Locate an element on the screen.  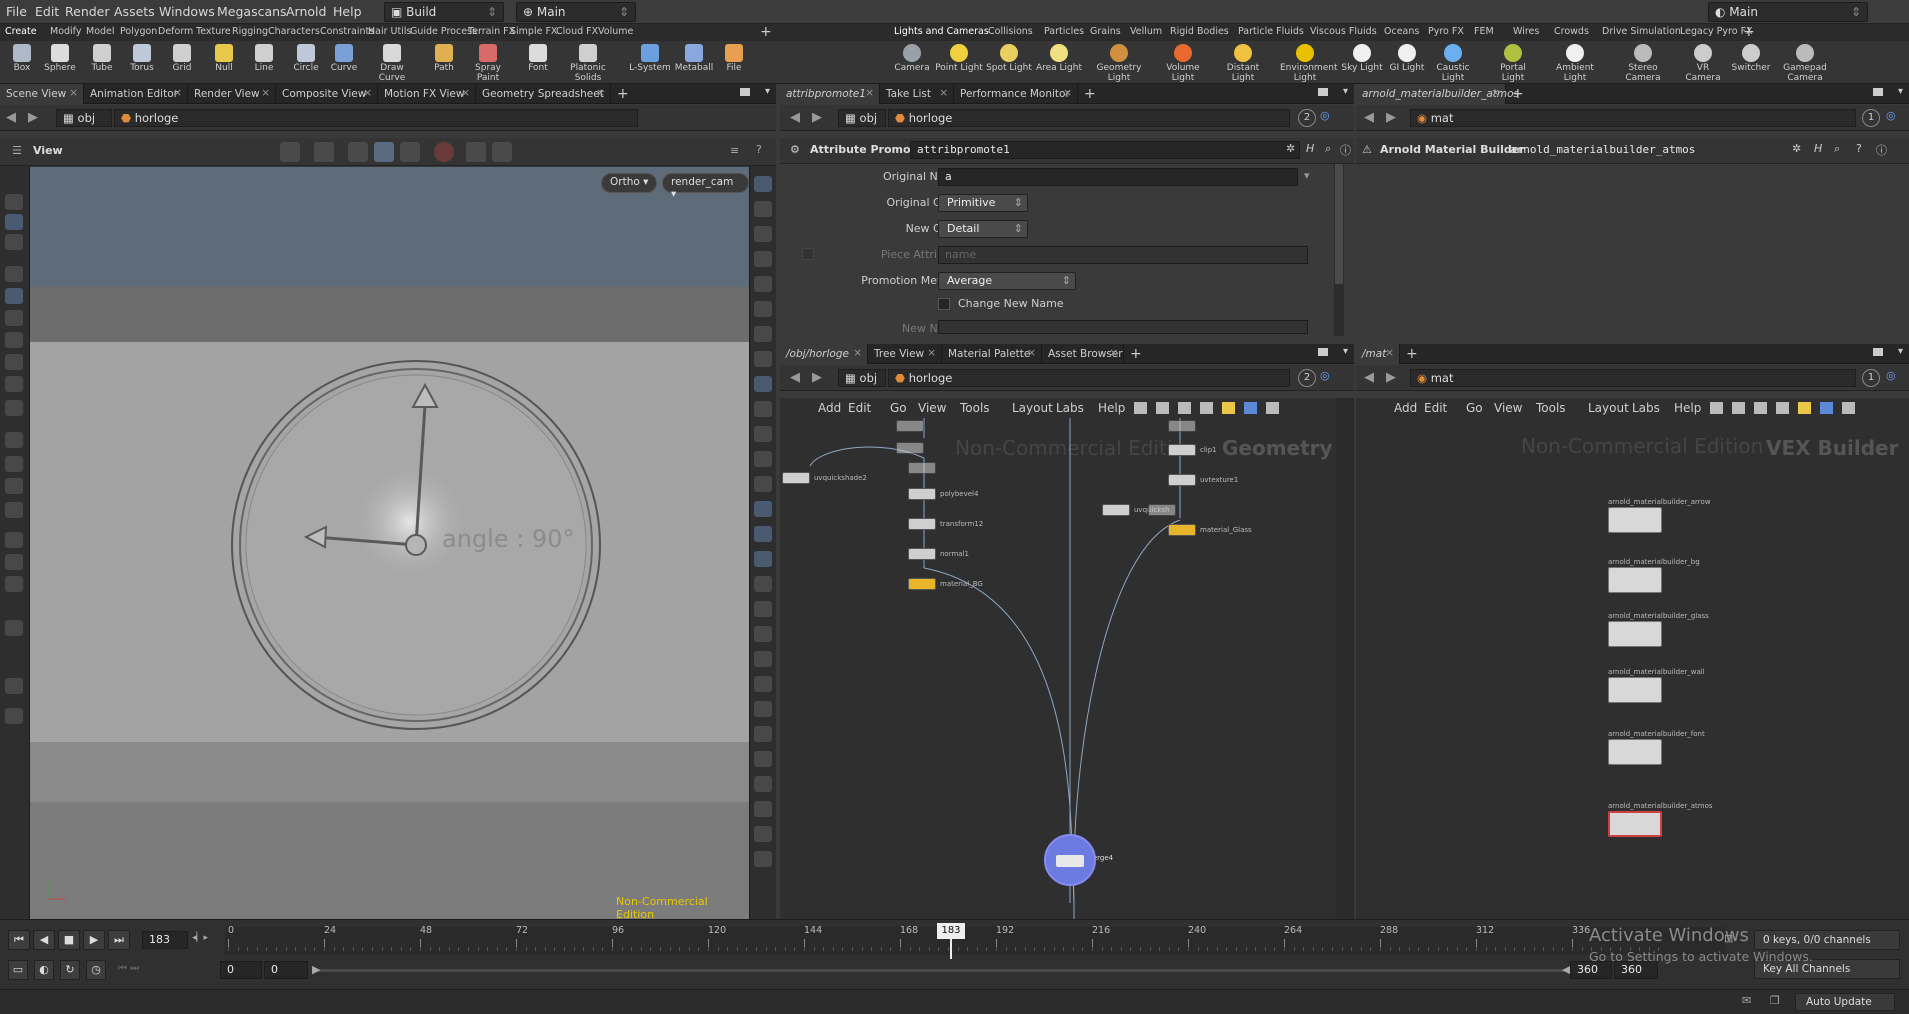
view-icon is located at coordinates (14, 464).